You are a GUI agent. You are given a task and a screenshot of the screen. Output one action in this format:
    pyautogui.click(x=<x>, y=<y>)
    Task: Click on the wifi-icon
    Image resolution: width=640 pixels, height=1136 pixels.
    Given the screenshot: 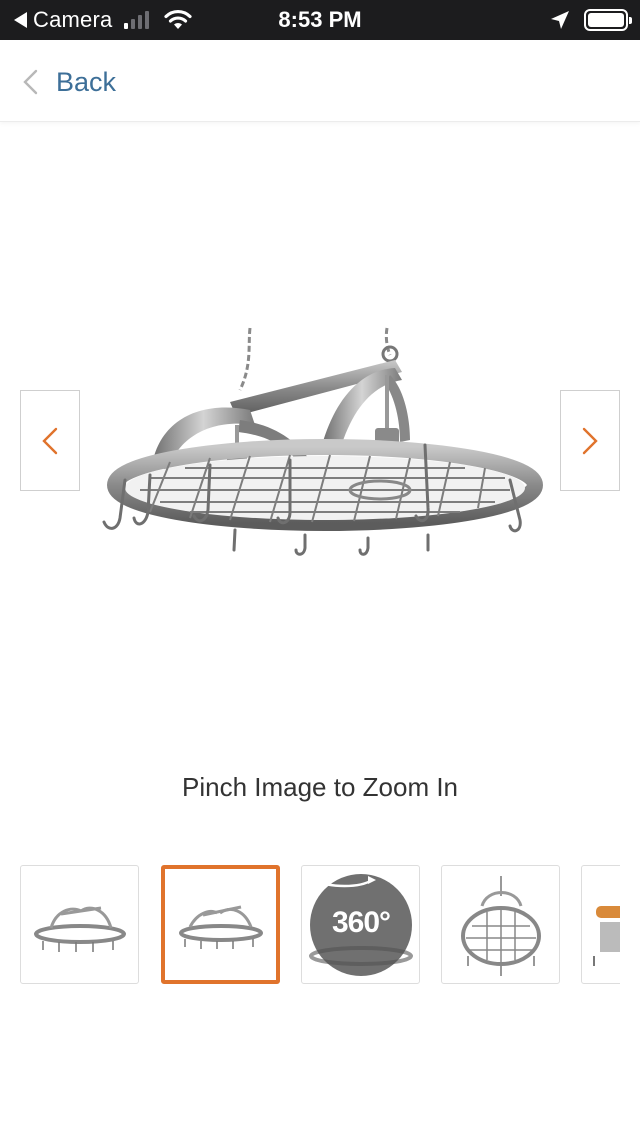 What is the action you would take?
    pyautogui.click(x=178, y=19)
    